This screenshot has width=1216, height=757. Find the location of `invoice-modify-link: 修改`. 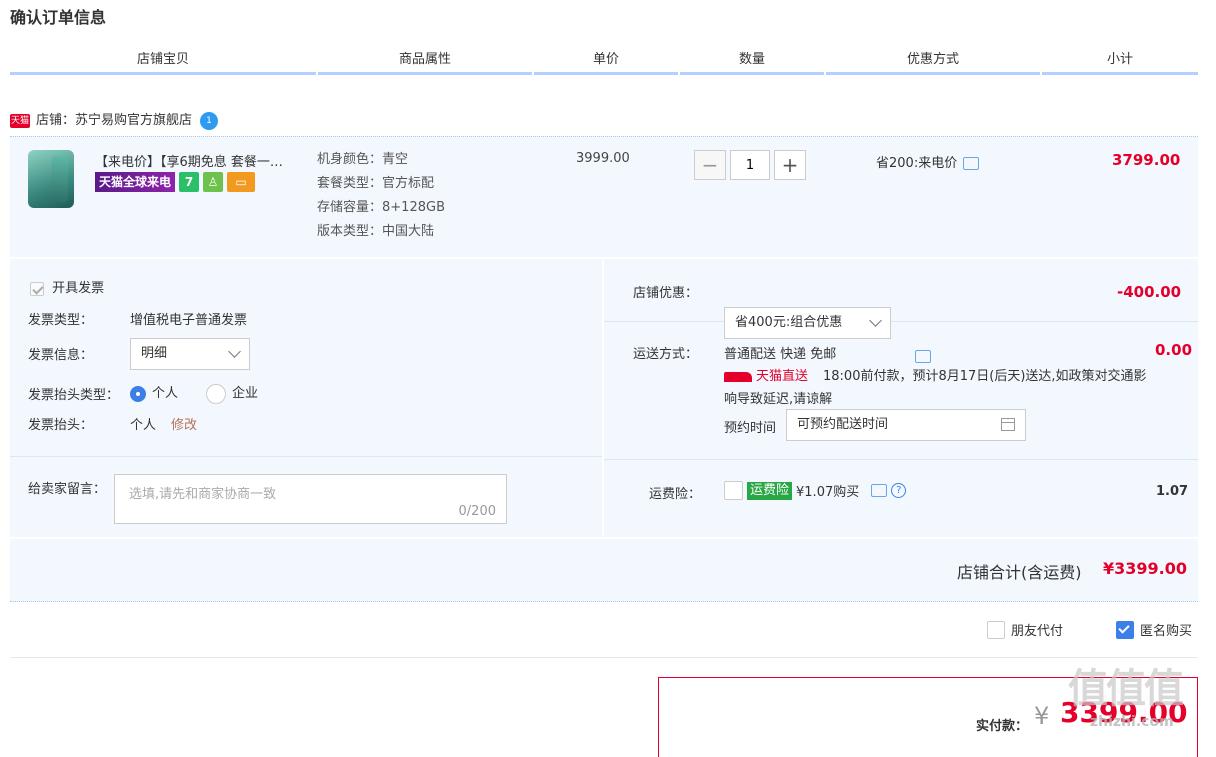

invoice-modify-link: 修改 is located at coordinates (184, 423).